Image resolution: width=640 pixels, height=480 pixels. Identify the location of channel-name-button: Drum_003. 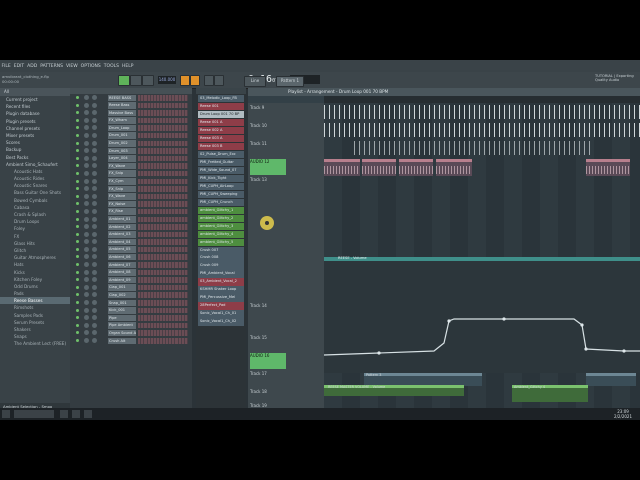
(122, 151).